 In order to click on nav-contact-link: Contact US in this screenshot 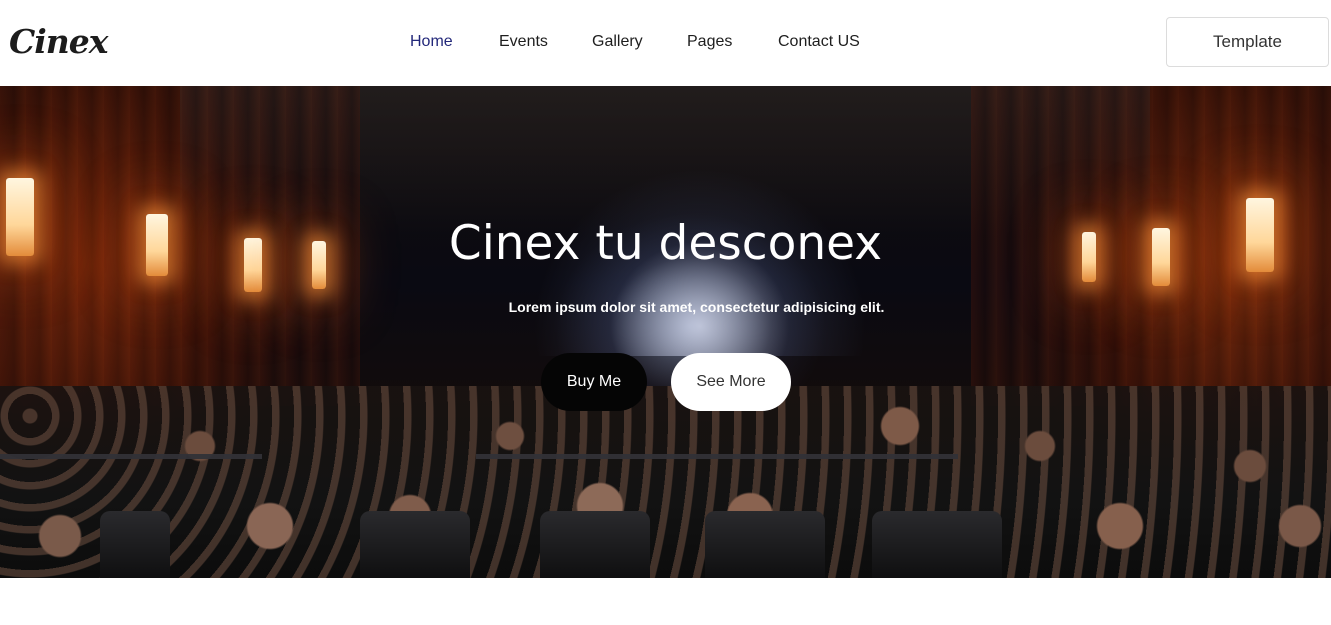, I will do `click(819, 42)`.